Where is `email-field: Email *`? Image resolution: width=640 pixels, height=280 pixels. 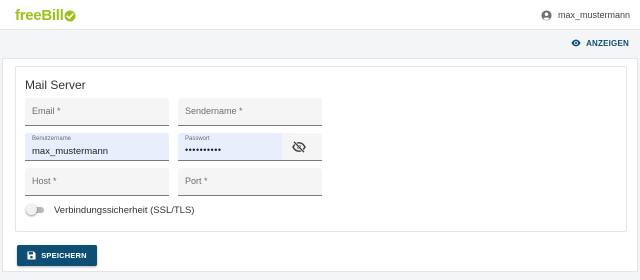 email-field: Email * is located at coordinates (97, 112).